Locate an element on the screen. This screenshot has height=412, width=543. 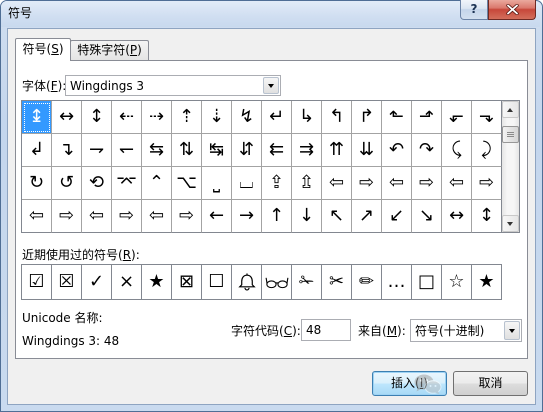
recent-symbol-cell: × is located at coordinates (127, 282).